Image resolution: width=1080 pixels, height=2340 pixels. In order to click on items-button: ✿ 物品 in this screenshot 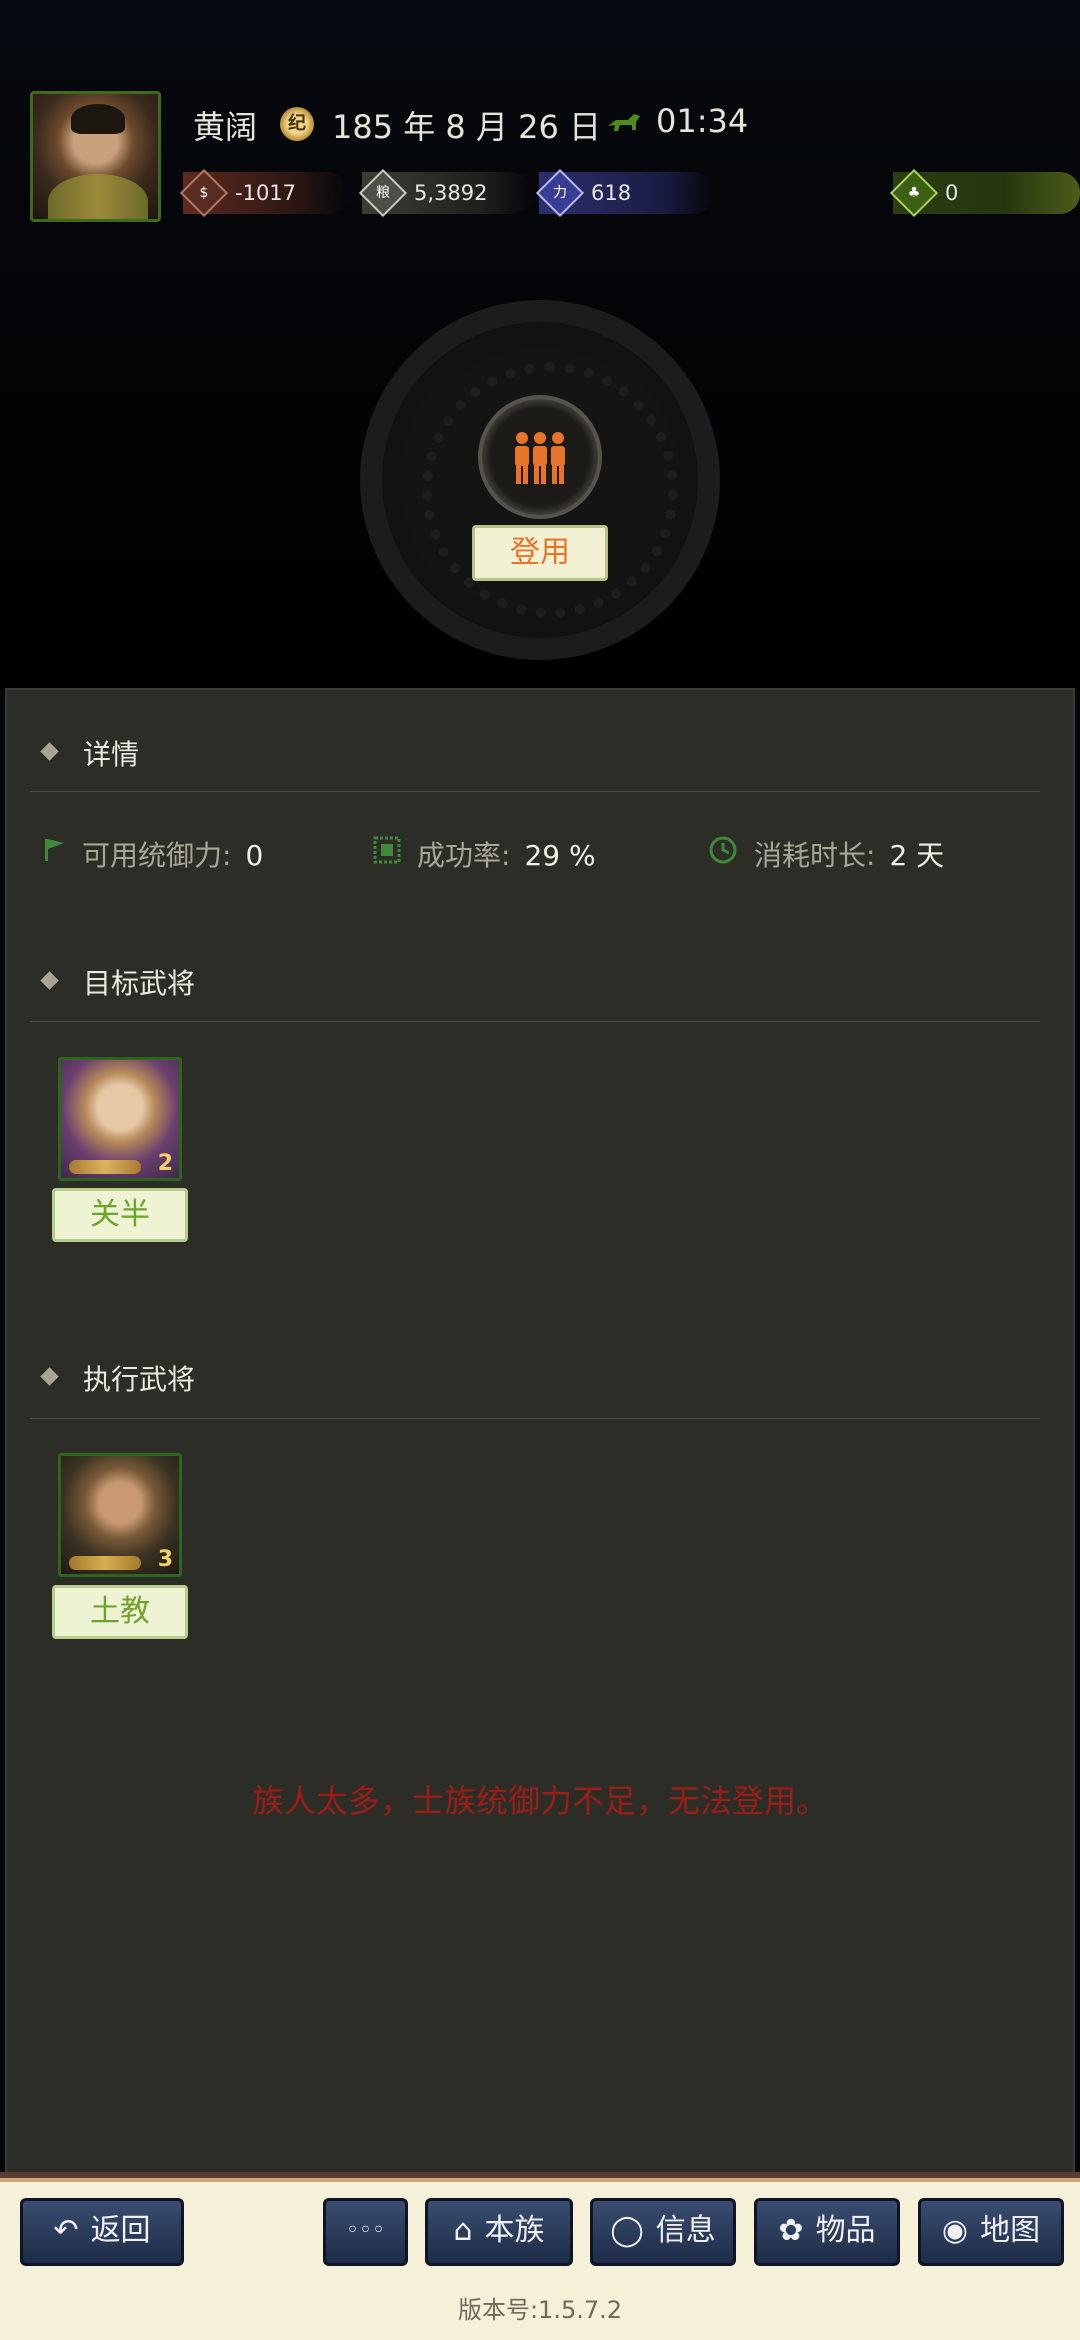, I will do `click(827, 2232)`.